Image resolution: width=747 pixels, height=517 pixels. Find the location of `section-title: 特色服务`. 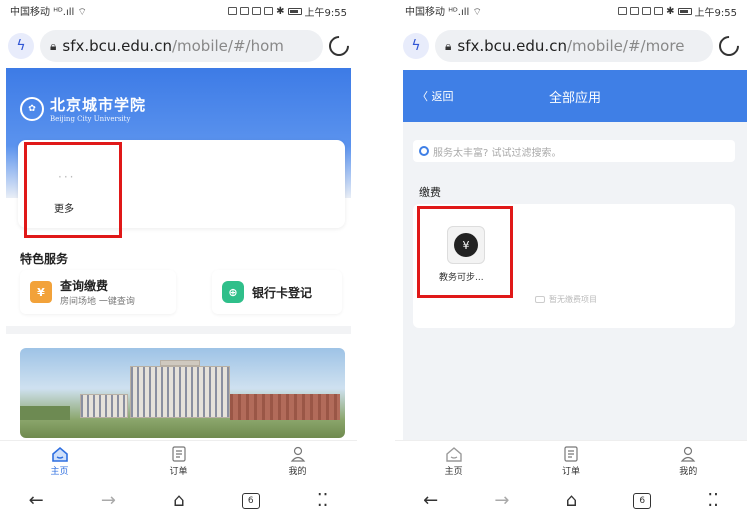

section-title: 特色服务 is located at coordinates (44, 259).